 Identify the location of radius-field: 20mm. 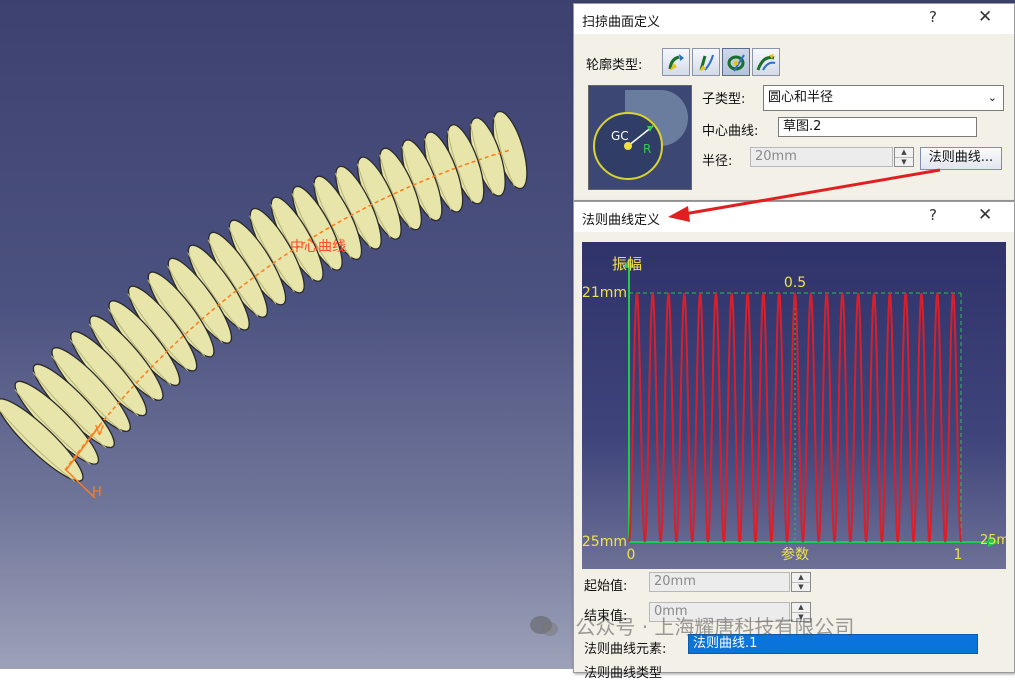
(821, 157).